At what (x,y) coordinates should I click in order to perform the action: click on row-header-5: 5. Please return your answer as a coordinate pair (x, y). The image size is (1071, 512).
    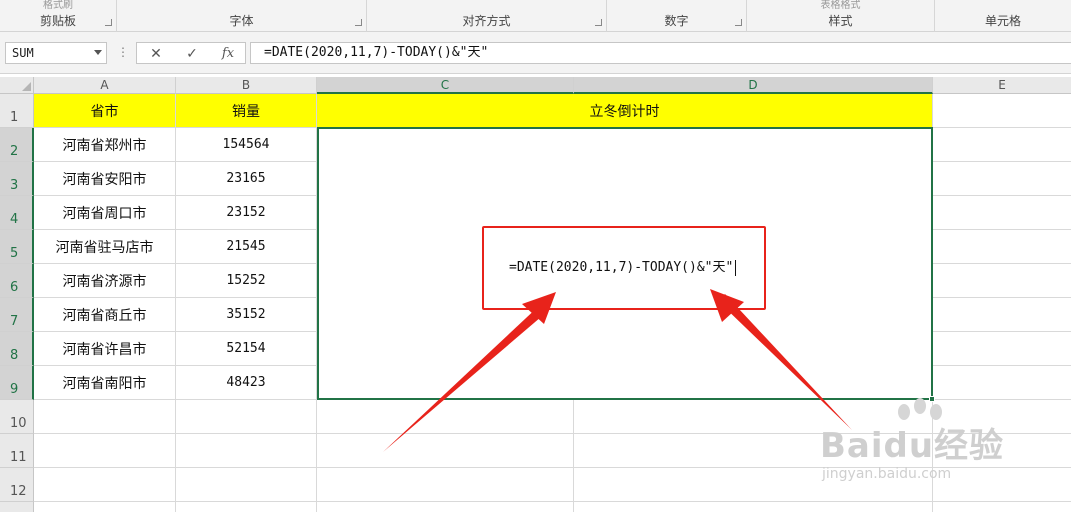
    Looking at the image, I should click on (17, 247).